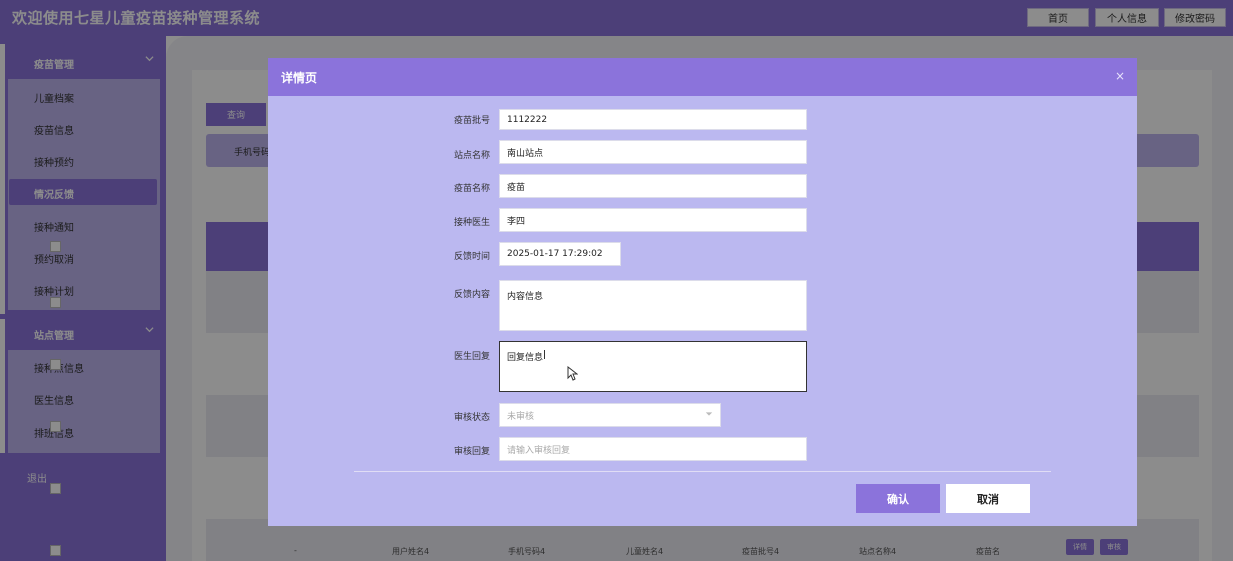  Describe the element at coordinates (653, 186) in the screenshot. I see `vaccine-field: 疫苗` at that location.